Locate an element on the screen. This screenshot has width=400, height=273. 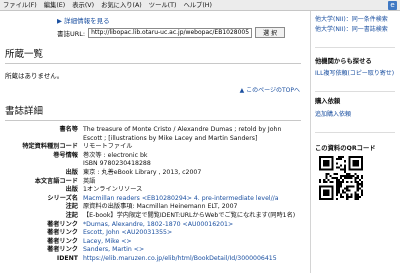
biblio-row-value: 英語 is located at coordinates (89, 181).